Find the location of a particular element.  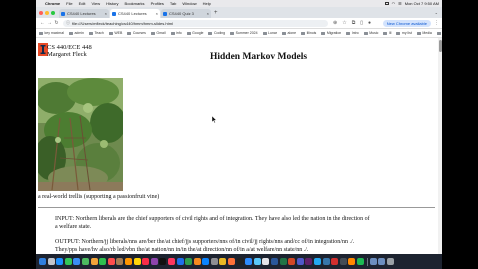

bookmark-item: Courses is located at coordinates (136, 33).